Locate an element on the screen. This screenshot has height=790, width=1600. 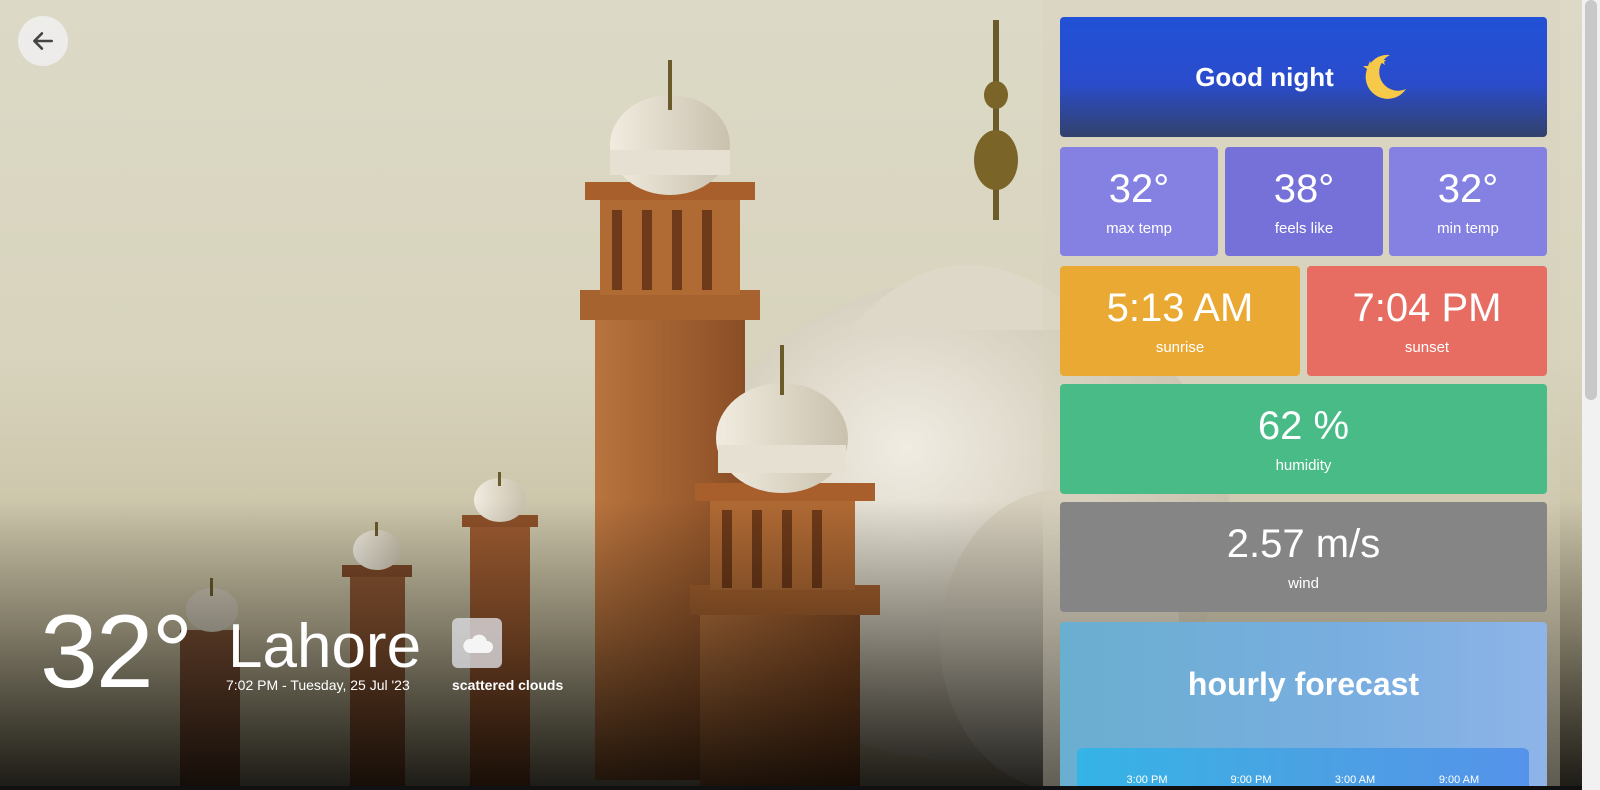
sunrise-label: sunrise is located at coordinates (1180, 347).